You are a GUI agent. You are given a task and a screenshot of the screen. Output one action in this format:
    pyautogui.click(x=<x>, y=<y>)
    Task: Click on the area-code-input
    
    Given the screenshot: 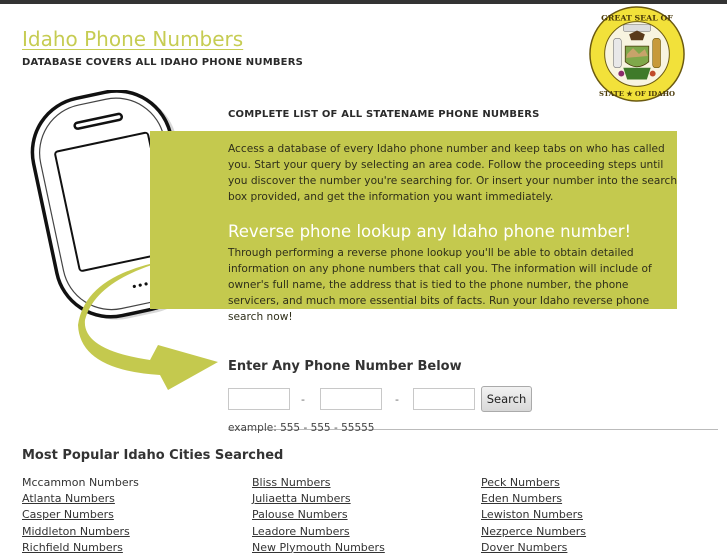 What is the action you would take?
    pyautogui.click(x=259, y=399)
    